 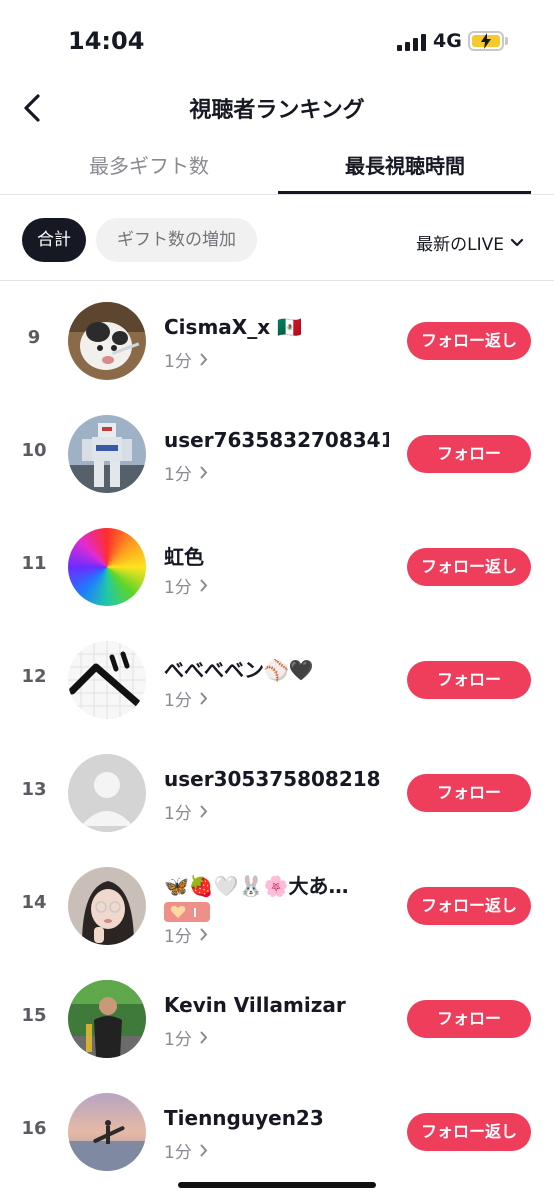 What do you see at coordinates (34, 676) in the screenshot?
I see `rank-number: 12` at bounding box center [34, 676].